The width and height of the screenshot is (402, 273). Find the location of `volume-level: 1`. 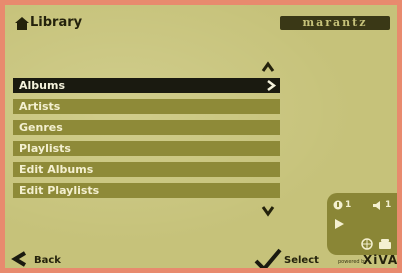

volume-level: 1 is located at coordinates (388, 205).